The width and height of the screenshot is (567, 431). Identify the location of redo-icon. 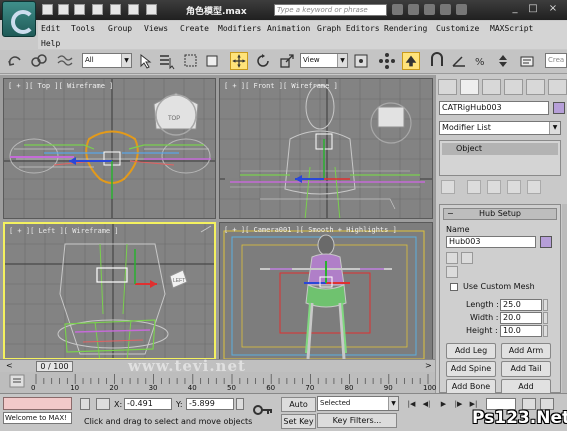
(115, 9).